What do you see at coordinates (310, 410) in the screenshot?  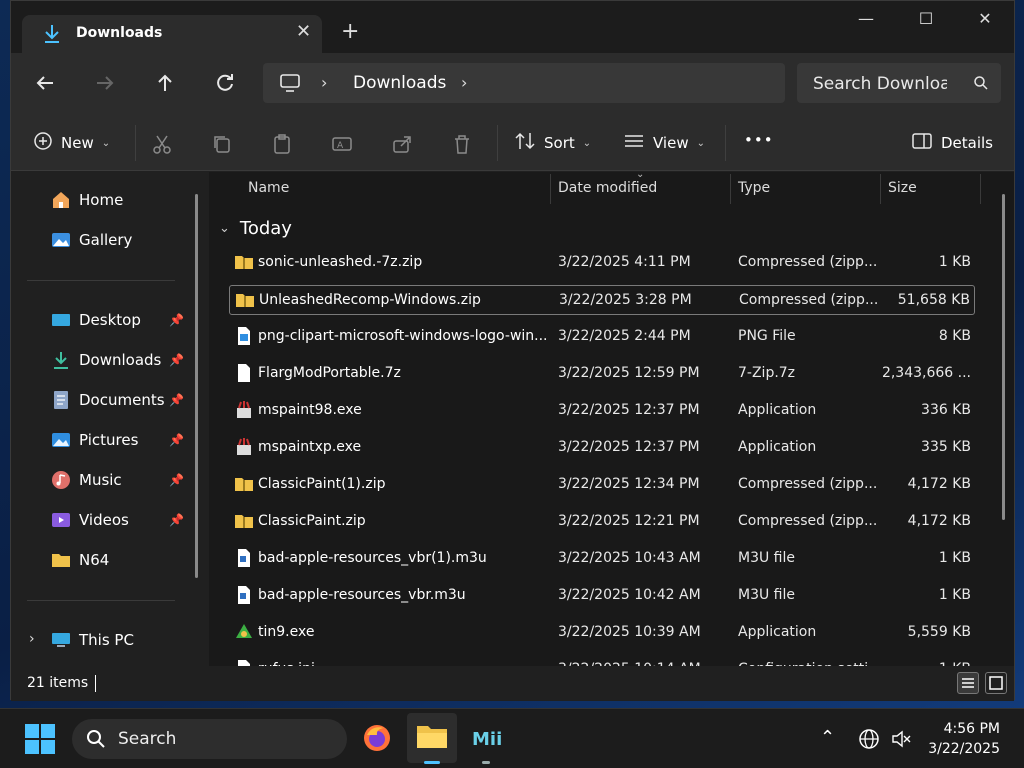 I see `file-name: mspaint98.exe` at bounding box center [310, 410].